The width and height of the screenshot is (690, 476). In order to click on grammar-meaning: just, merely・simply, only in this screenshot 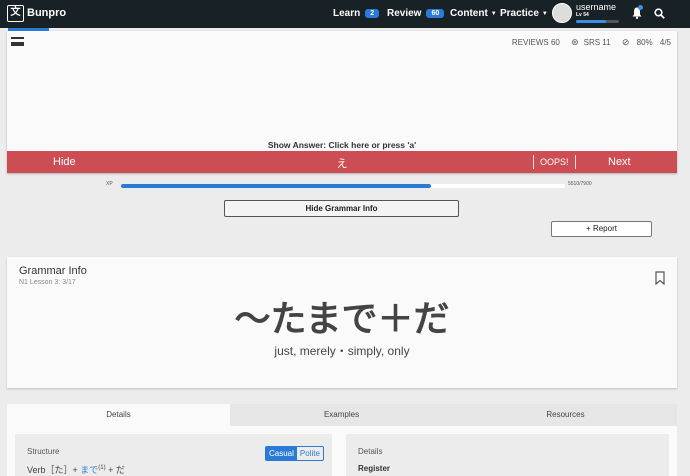, I will do `click(342, 351)`.